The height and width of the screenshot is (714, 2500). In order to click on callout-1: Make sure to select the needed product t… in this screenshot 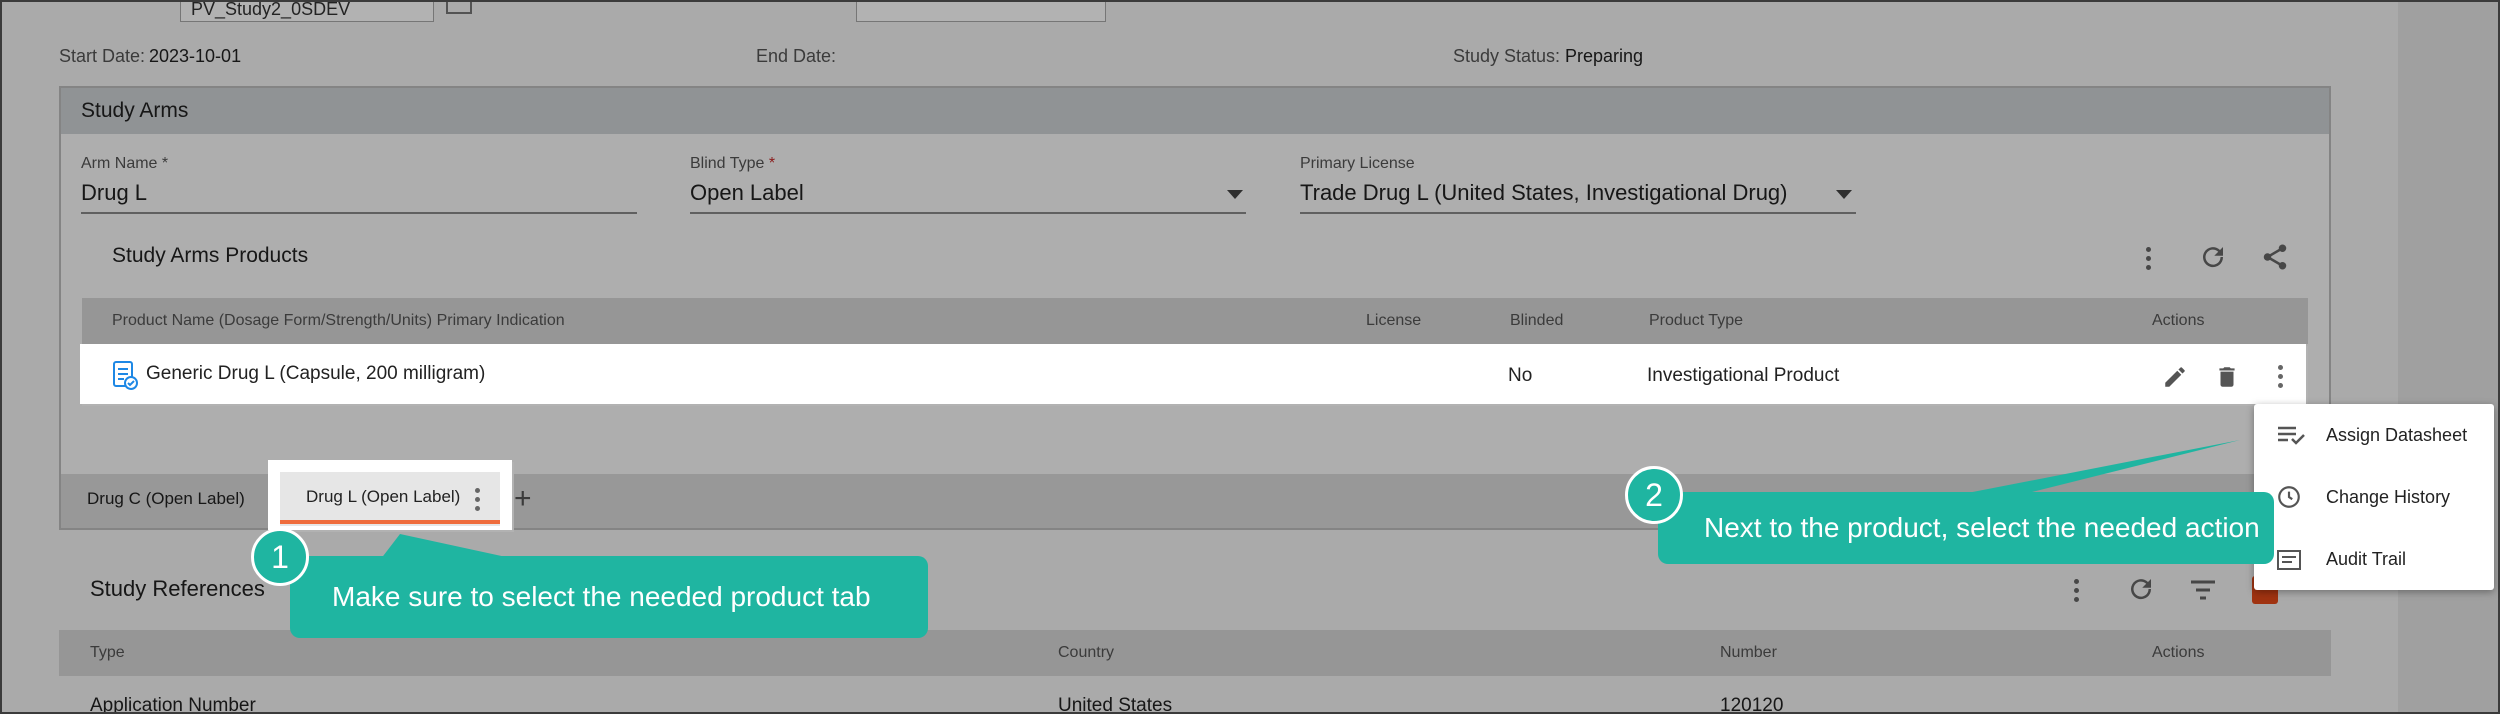, I will do `click(609, 597)`.